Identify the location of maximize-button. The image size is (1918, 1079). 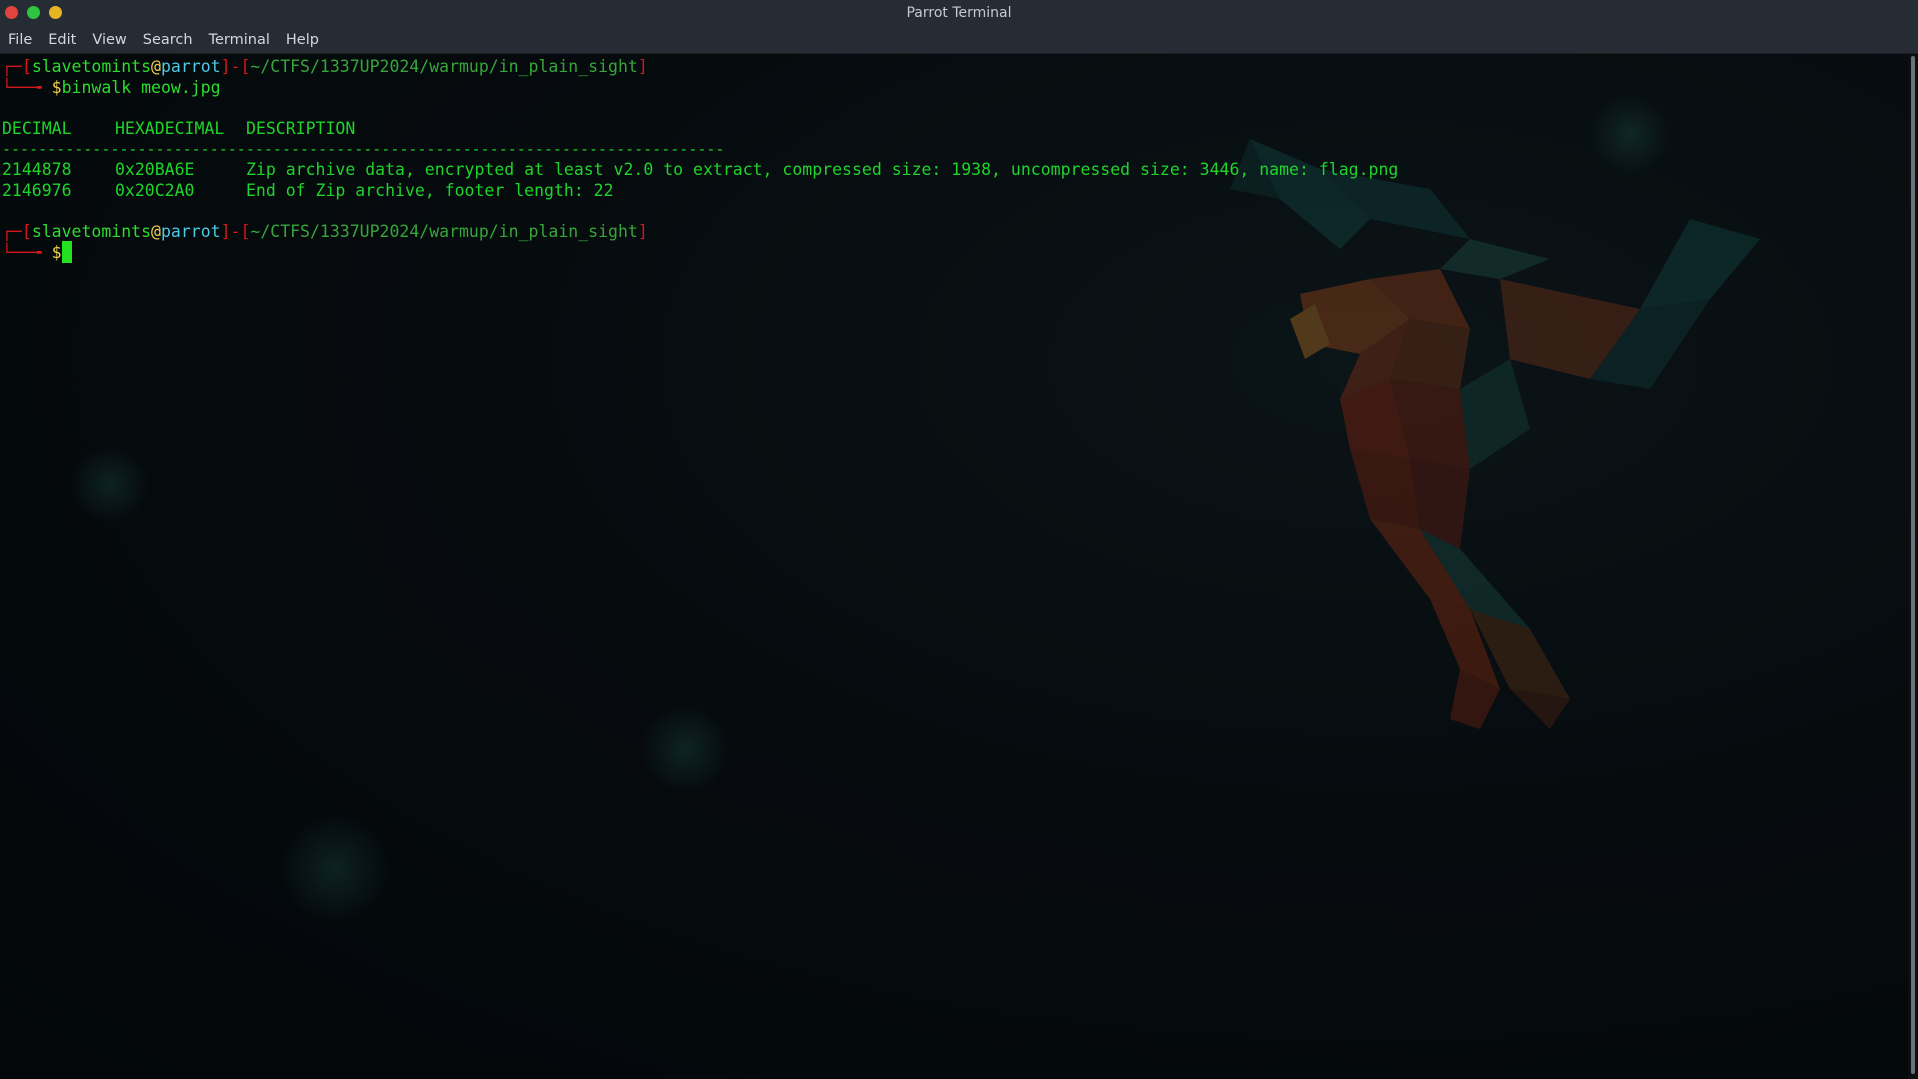
(33, 12).